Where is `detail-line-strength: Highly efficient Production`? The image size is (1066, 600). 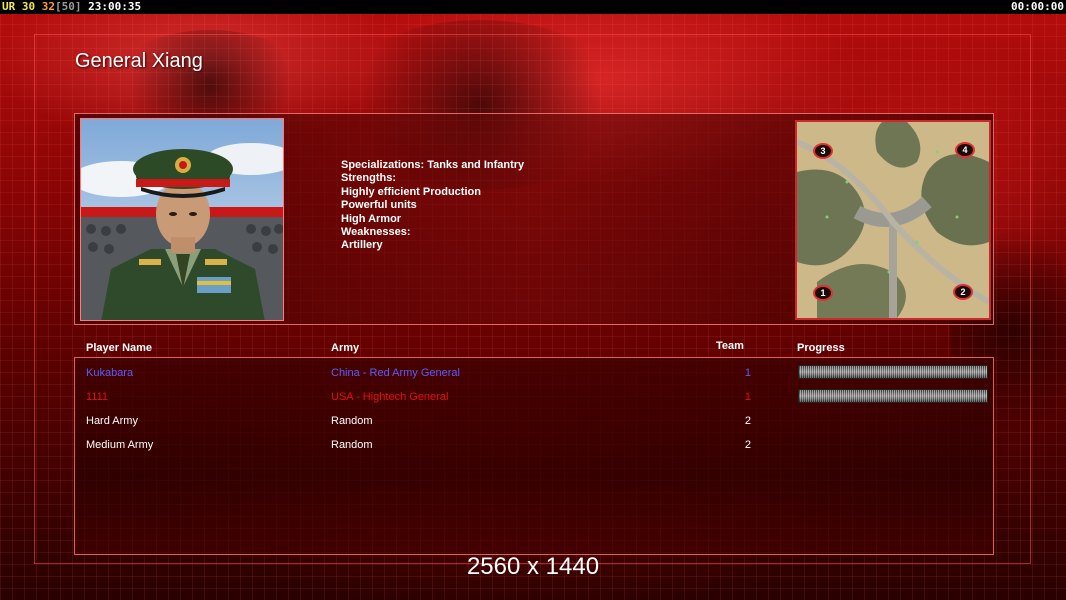
detail-line-strength: Highly efficient Production is located at coordinates (411, 191).